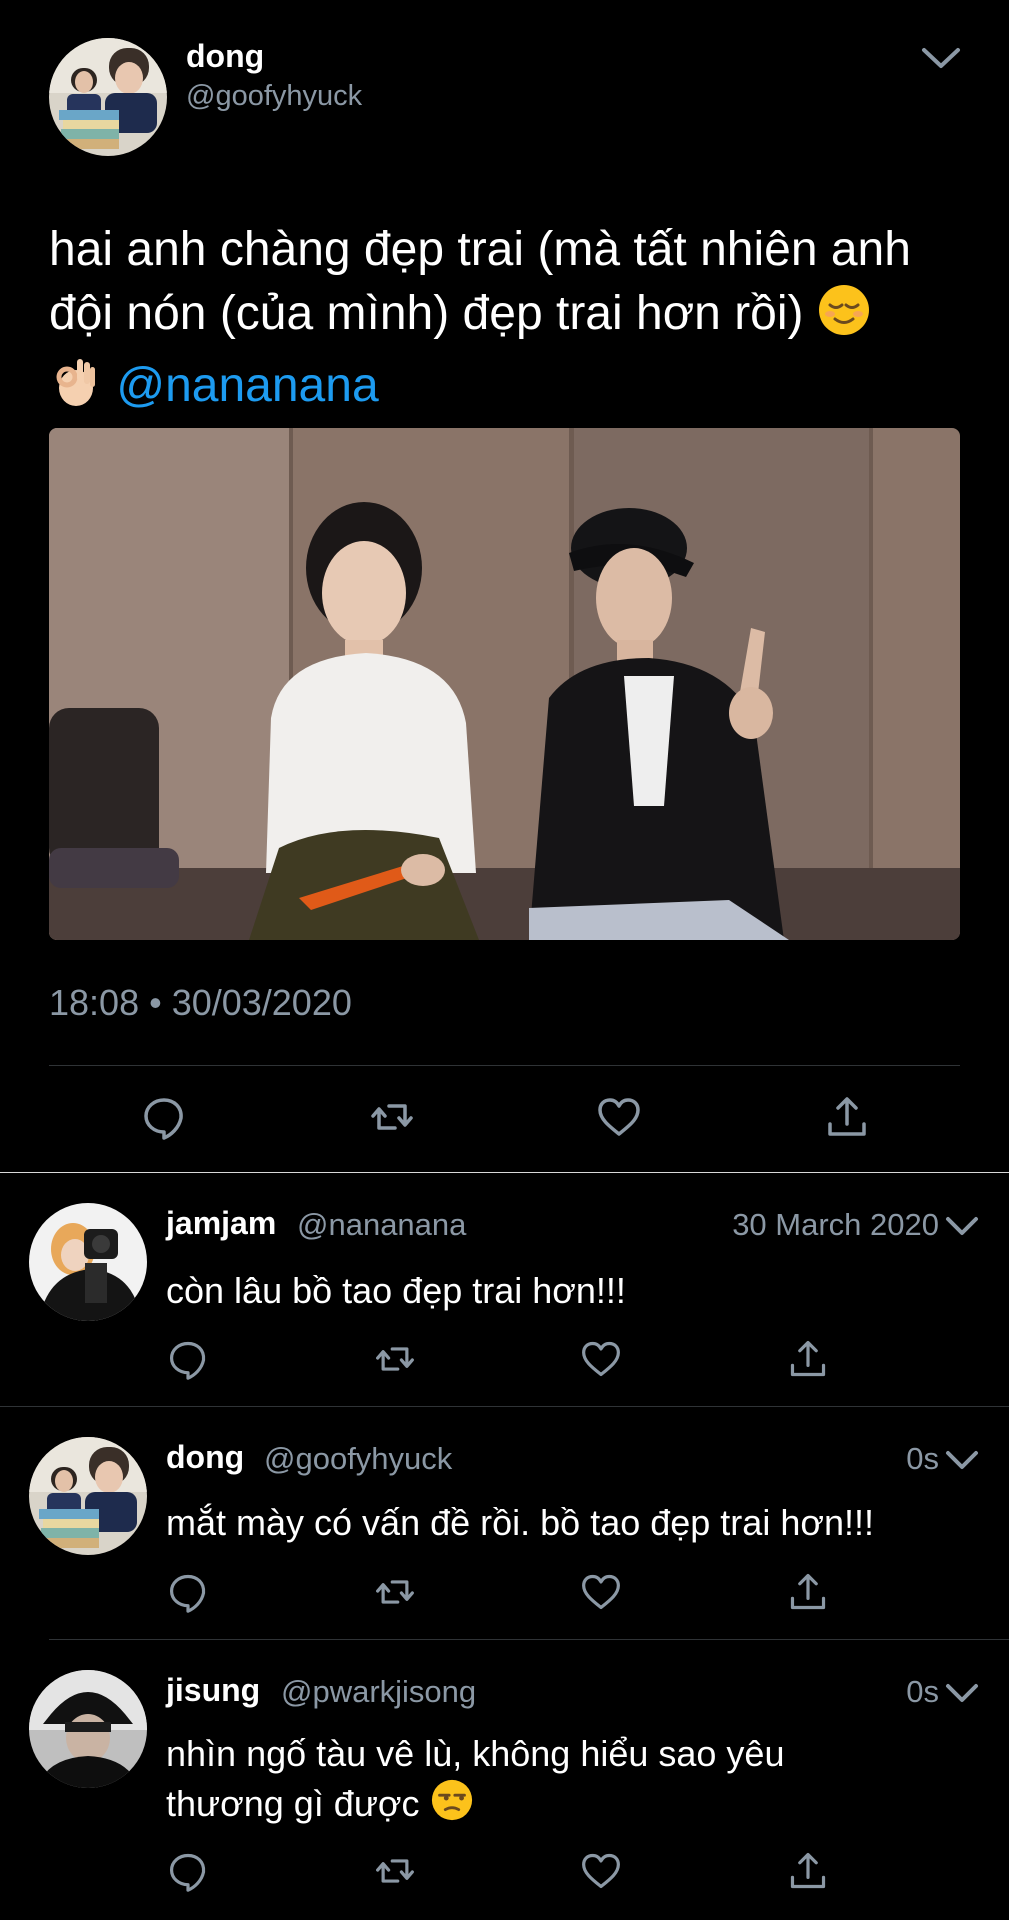 The image size is (1009, 1920). I want to click on reply-text: còn lâu bồ tao đẹp trai hơn!!!, so click(396, 1290).